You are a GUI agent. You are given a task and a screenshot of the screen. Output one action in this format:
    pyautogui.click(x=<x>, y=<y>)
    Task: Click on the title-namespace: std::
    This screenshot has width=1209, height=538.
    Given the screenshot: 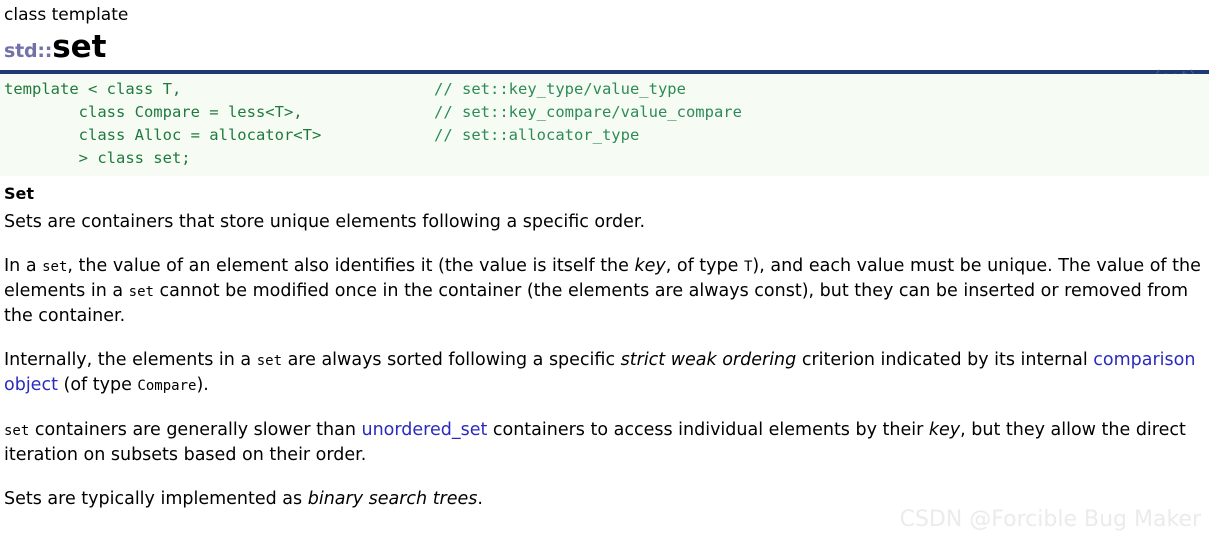 What is the action you would take?
    pyautogui.click(x=28, y=51)
    